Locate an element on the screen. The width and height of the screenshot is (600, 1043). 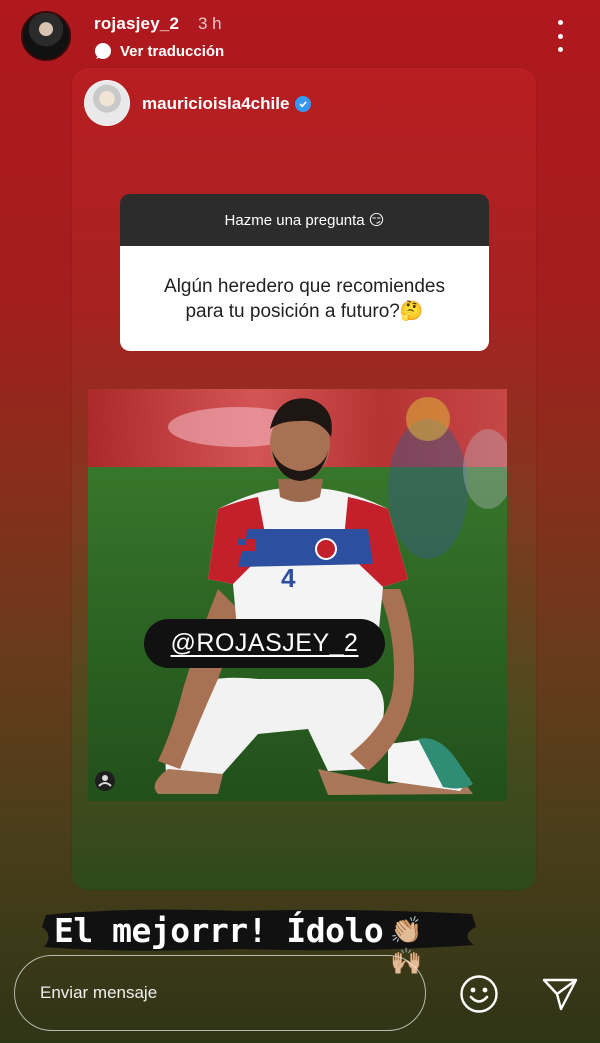
more-options-icon is located at coordinates (560, 22).